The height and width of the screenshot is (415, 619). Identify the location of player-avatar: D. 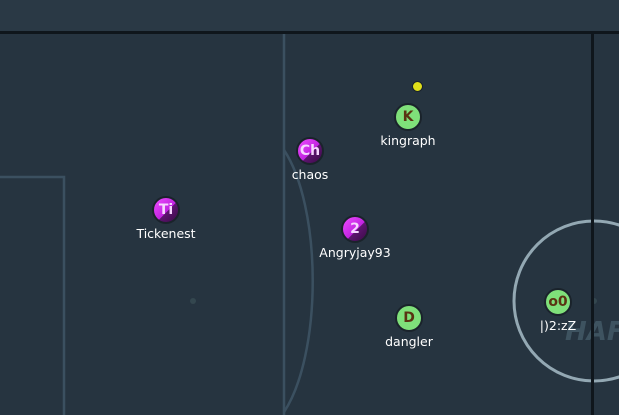
(409, 318).